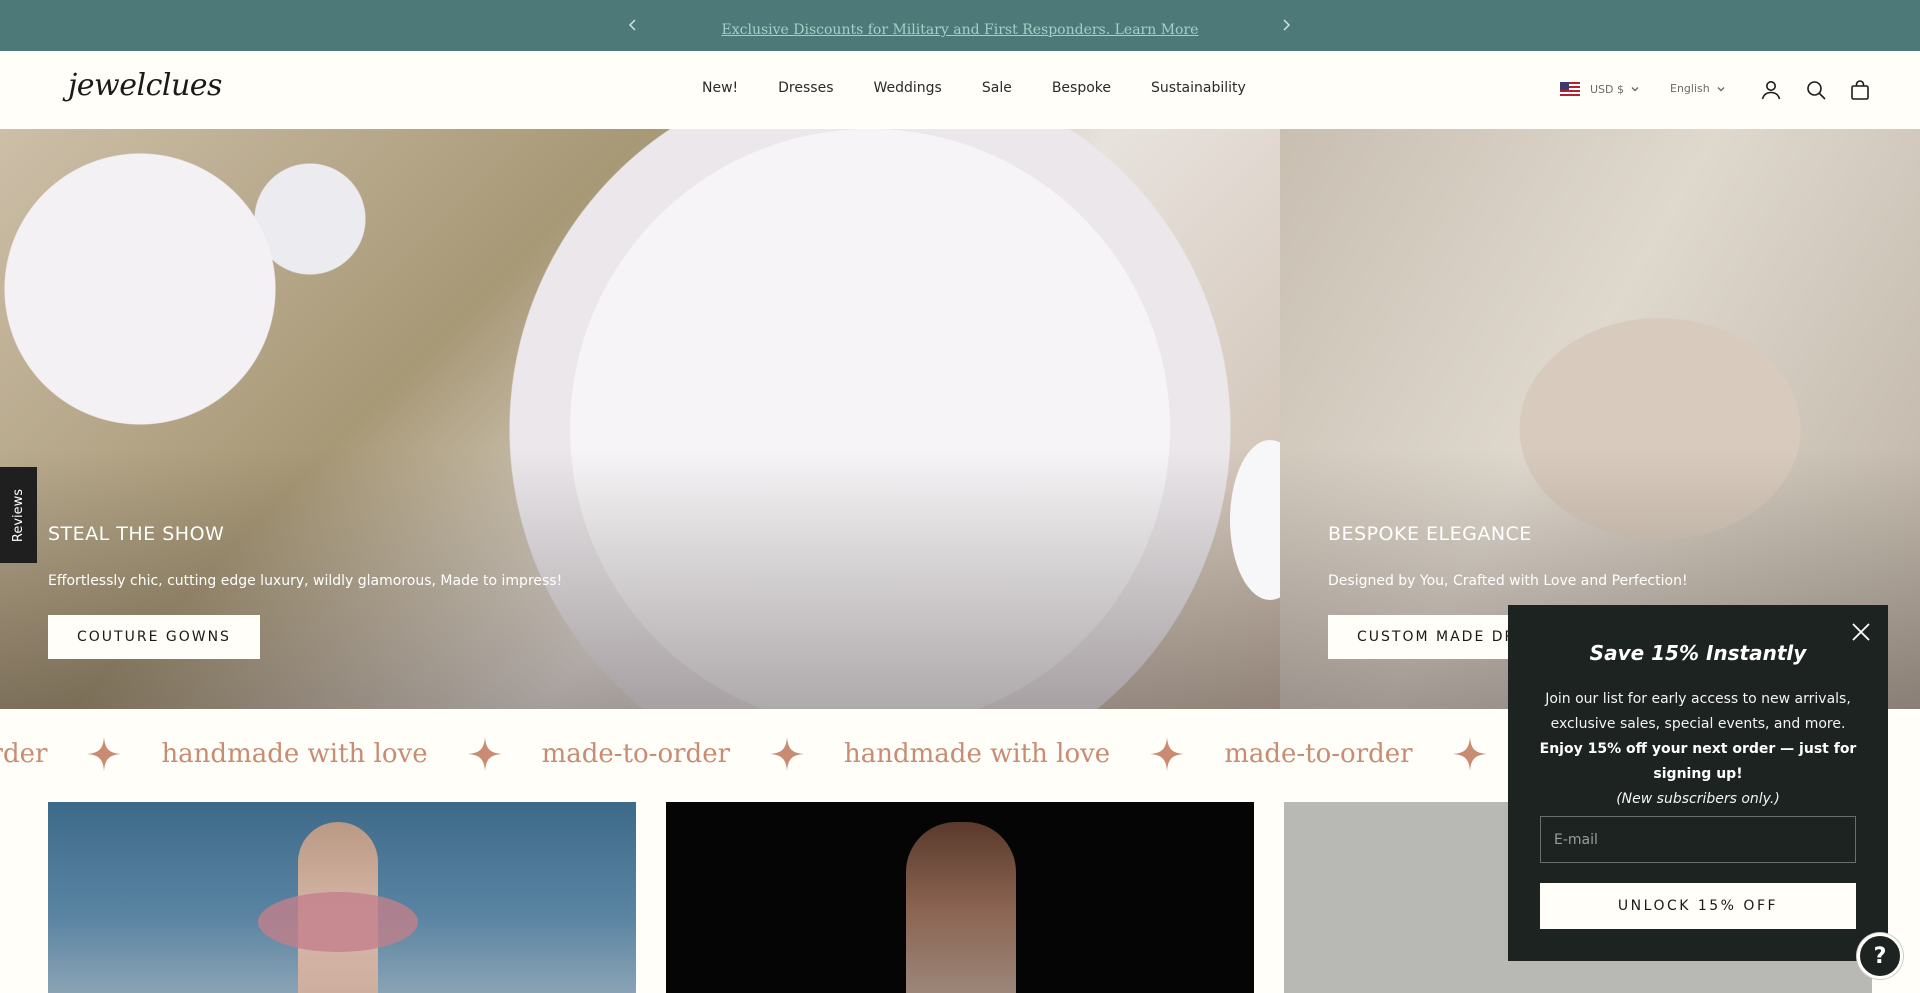 The image size is (1920, 993). I want to click on search-button, so click(1816, 90).